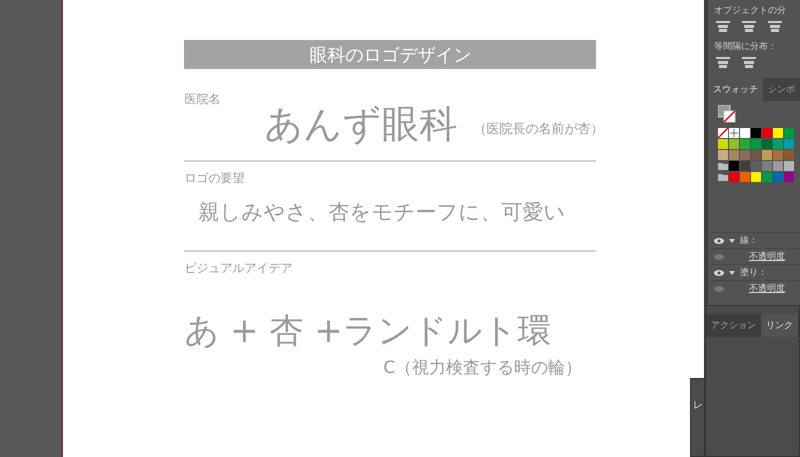 This screenshot has height=457, width=800. What do you see at coordinates (753, 272) in the screenshot?
I see `attribute-label: 塗り：` at bounding box center [753, 272].